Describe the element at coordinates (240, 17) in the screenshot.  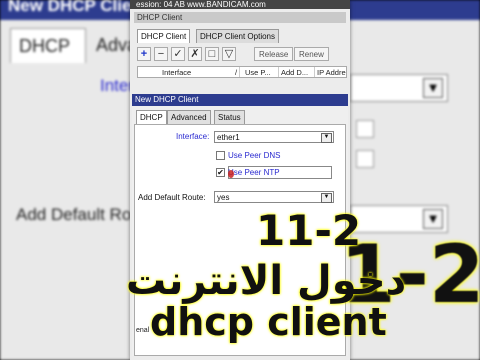
I see `dhcp-client-title: DHCP Client` at that location.